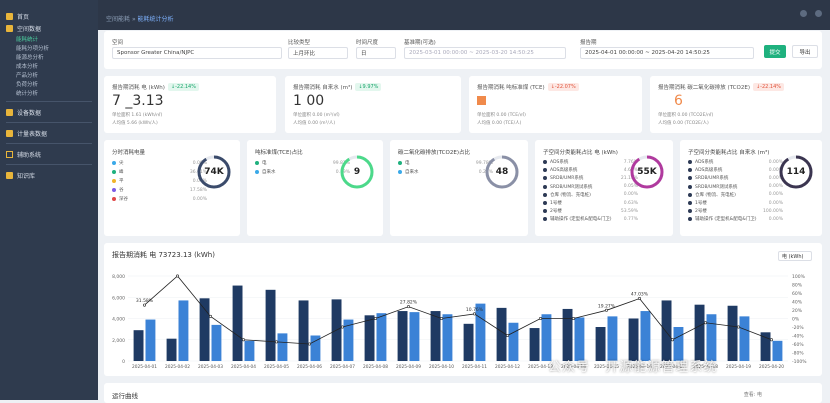 The image size is (830, 403). I want to click on kpi-value: 1 00, so click(309, 101).